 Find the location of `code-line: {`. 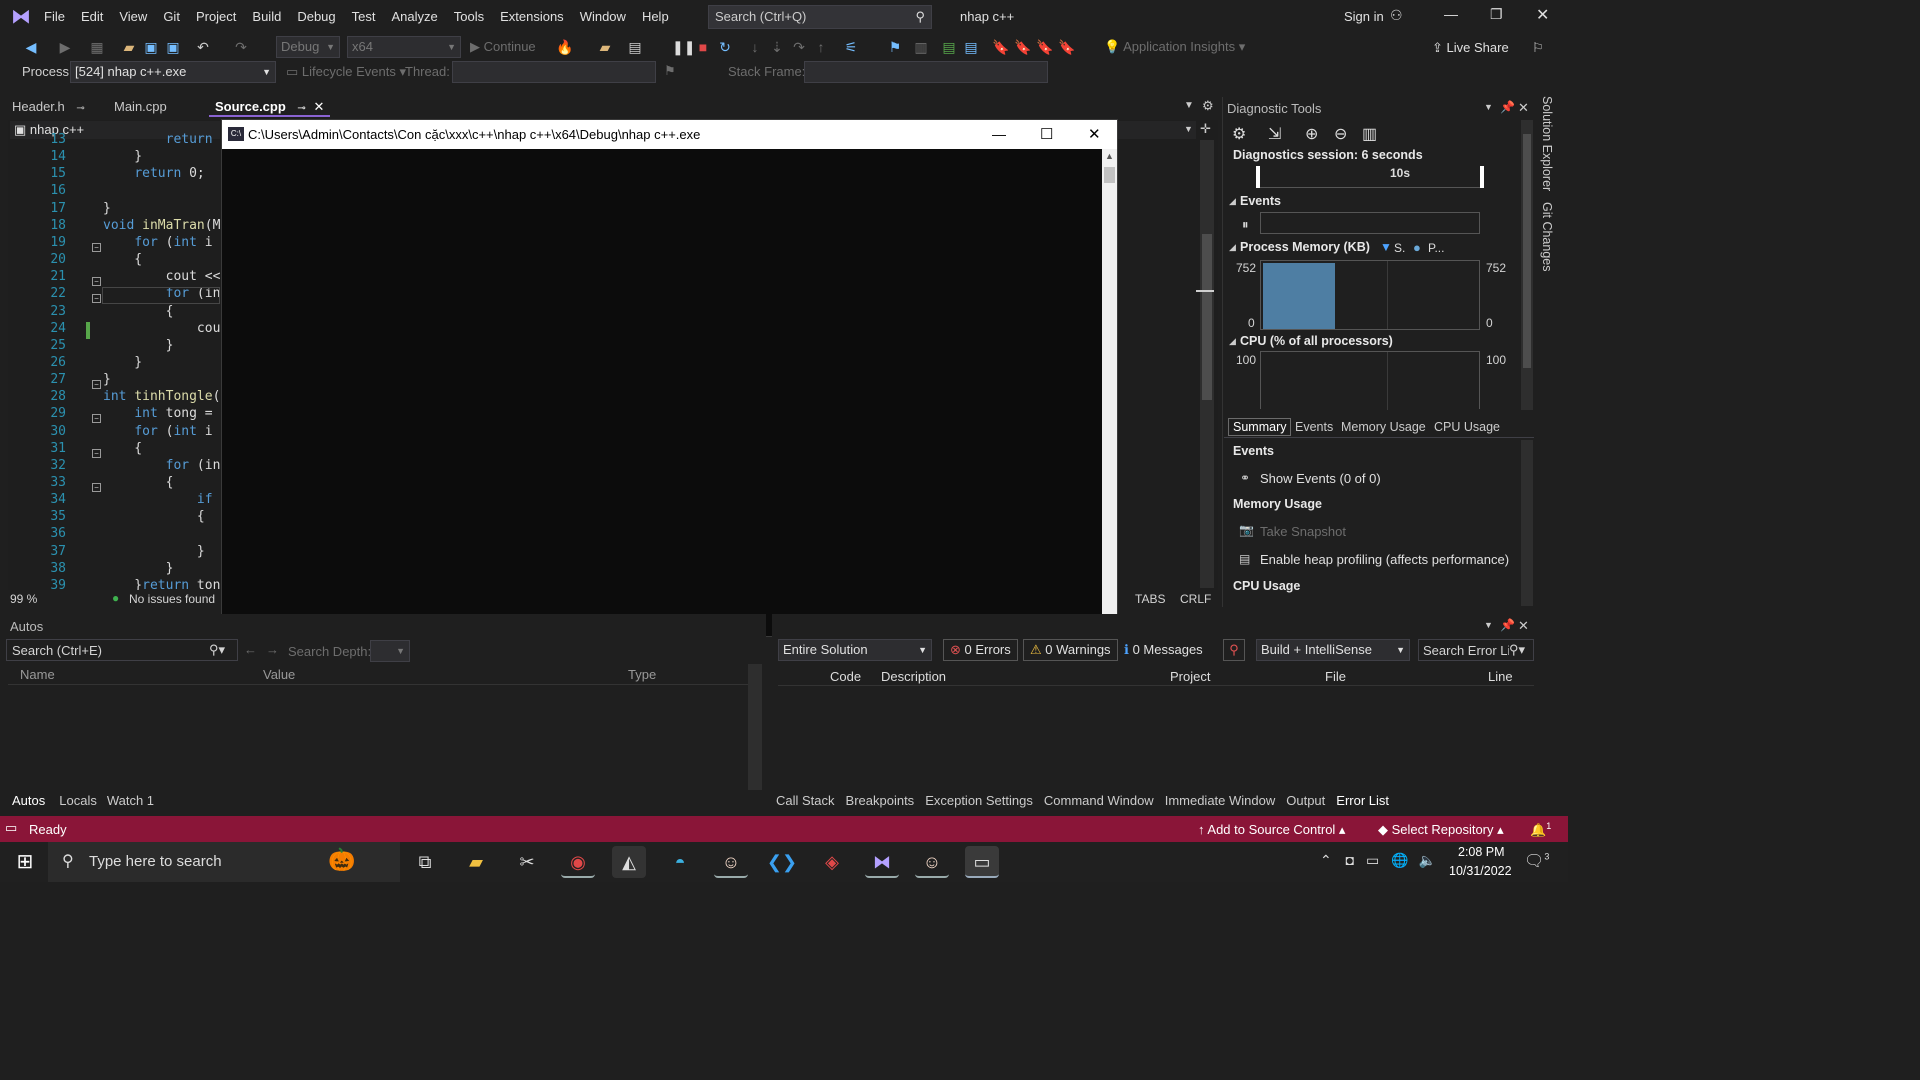

code-line: { is located at coordinates (138, 311).